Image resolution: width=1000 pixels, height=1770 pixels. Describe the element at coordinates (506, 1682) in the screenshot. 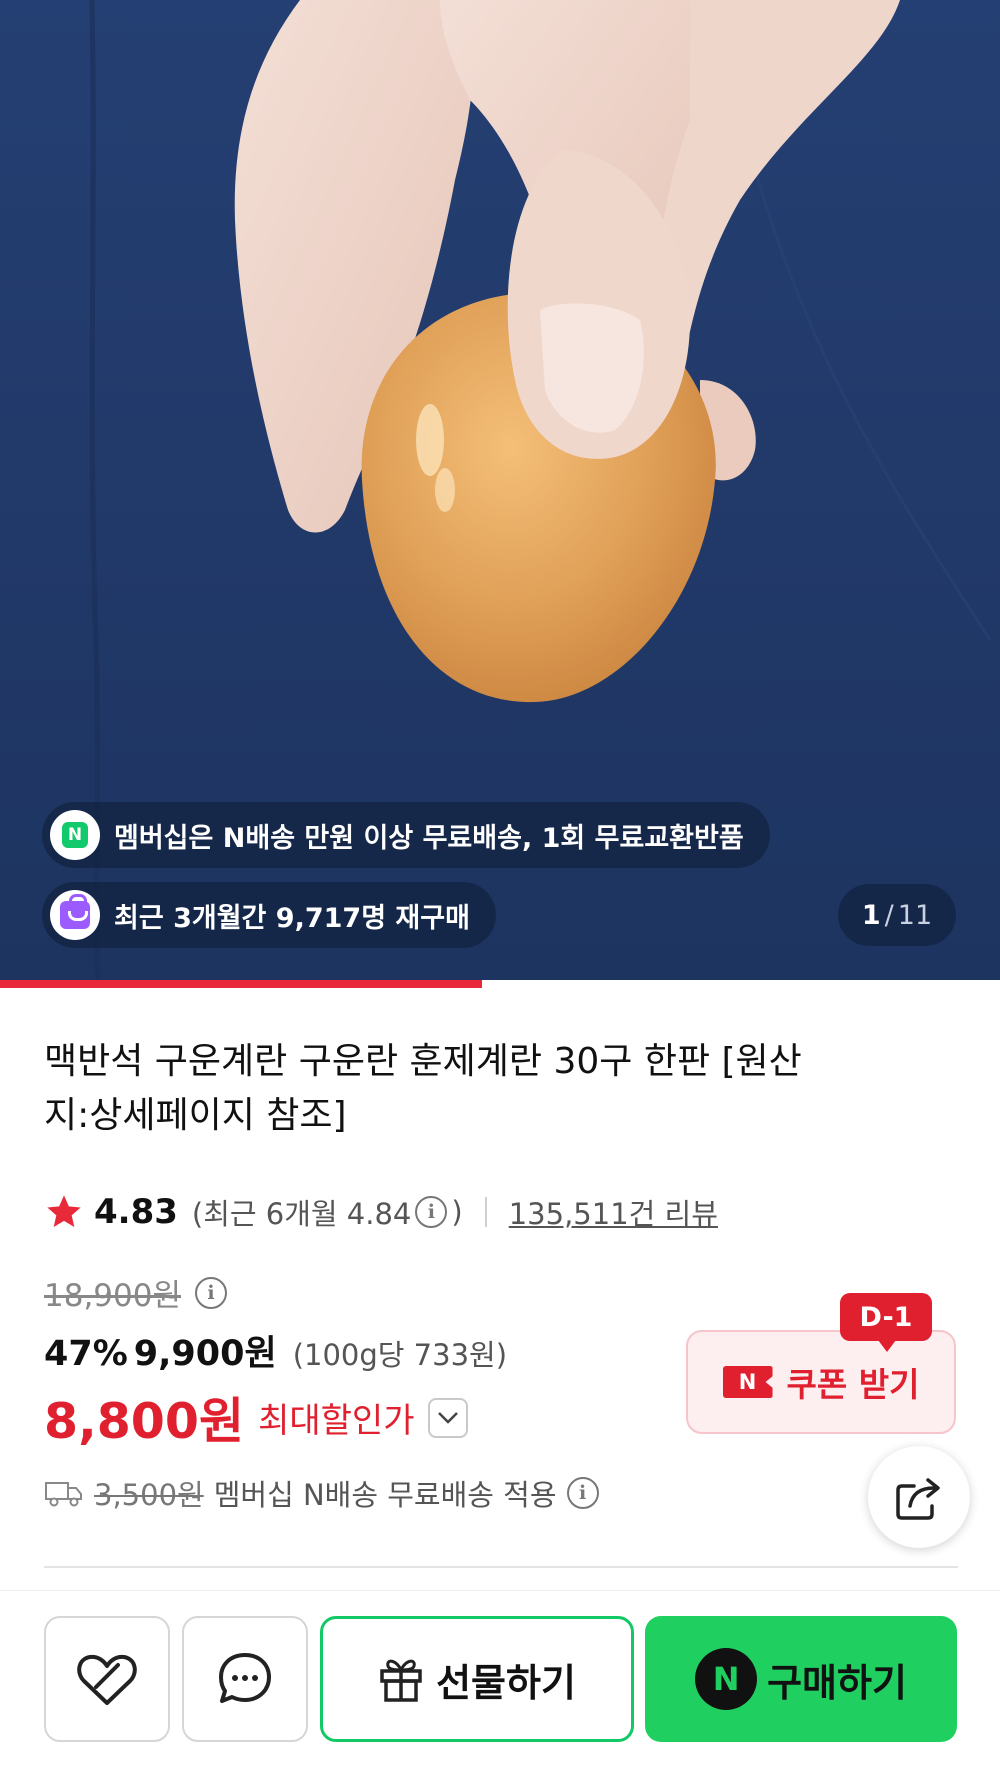

I see `gift-label: 선물하기` at that location.